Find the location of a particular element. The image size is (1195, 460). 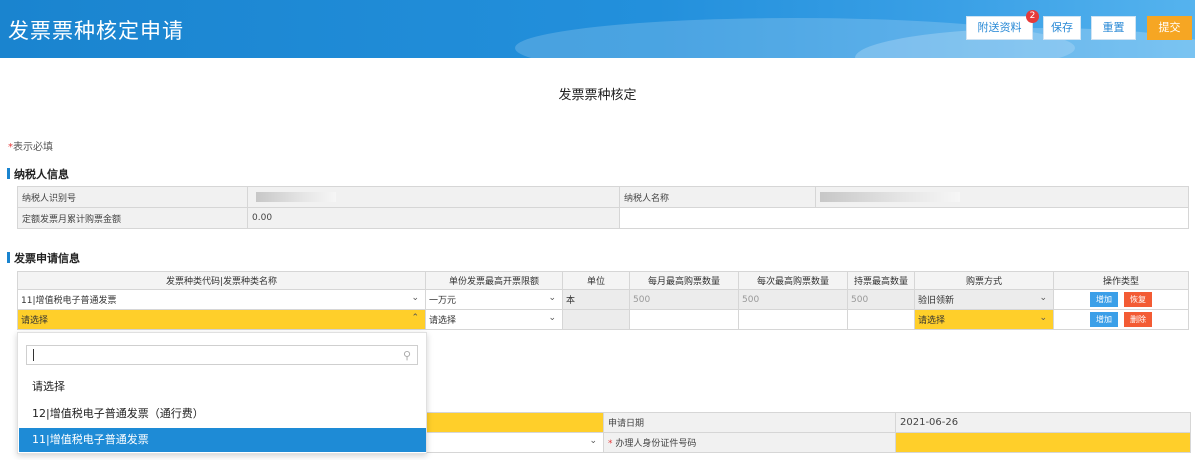

limit-select: 一万元 ⌄ is located at coordinates (494, 299).